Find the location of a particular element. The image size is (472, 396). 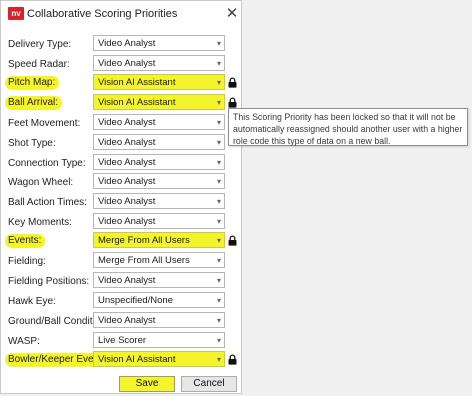

priority-select-value: Unspecified/None is located at coordinates (135, 300).